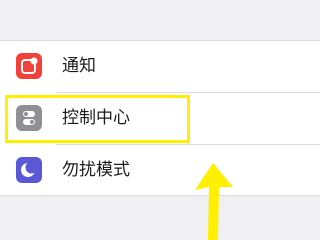  What do you see at coordinates (96, 170) in the screenshot?
I see `settings-row-label: 勿扰模式` at bounding box center [96, 170].